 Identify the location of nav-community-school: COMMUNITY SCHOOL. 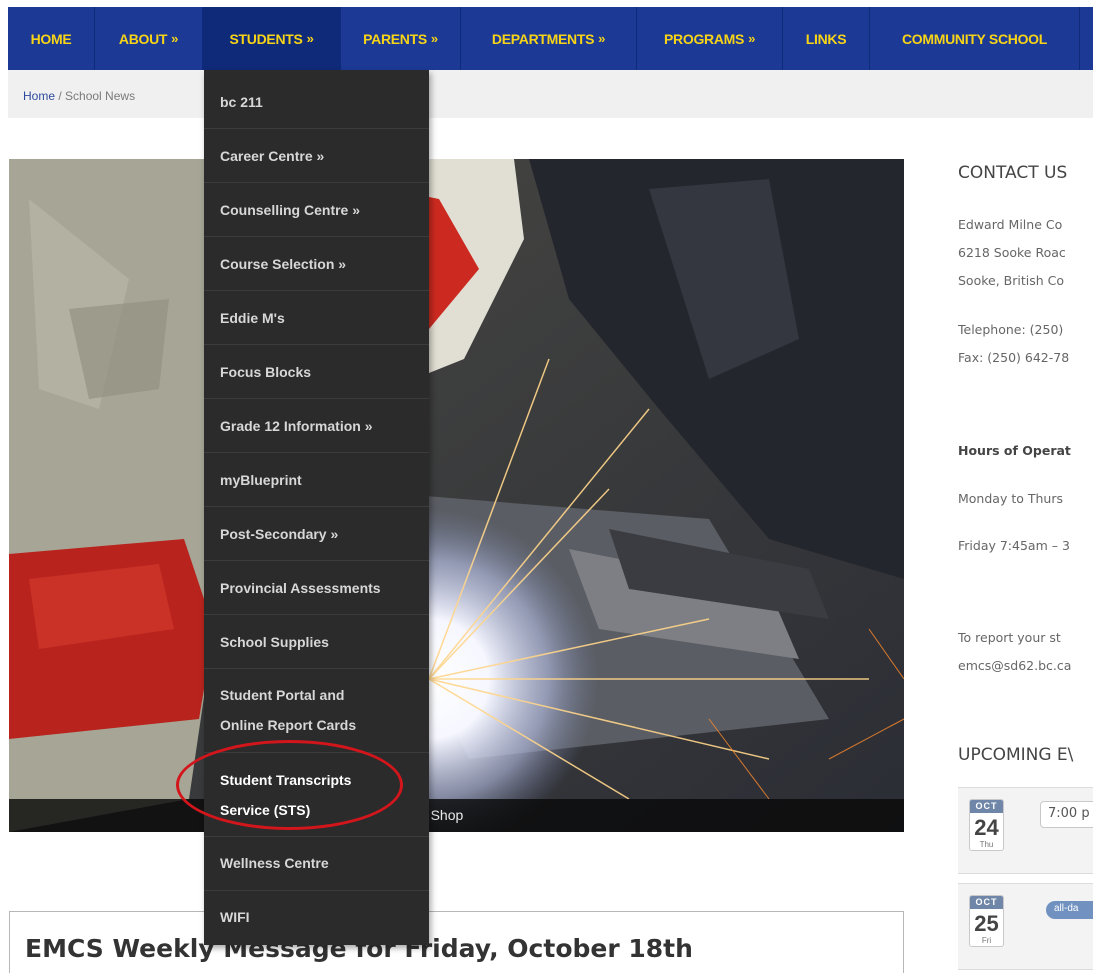
(975, 38).